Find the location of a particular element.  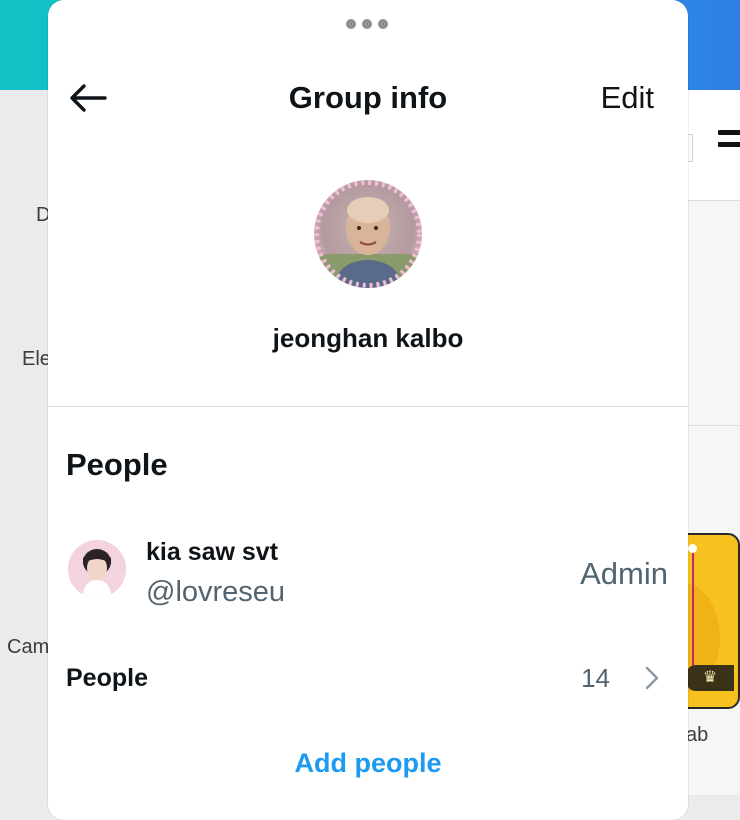

menu-icon is located at coordinates (729, 145).